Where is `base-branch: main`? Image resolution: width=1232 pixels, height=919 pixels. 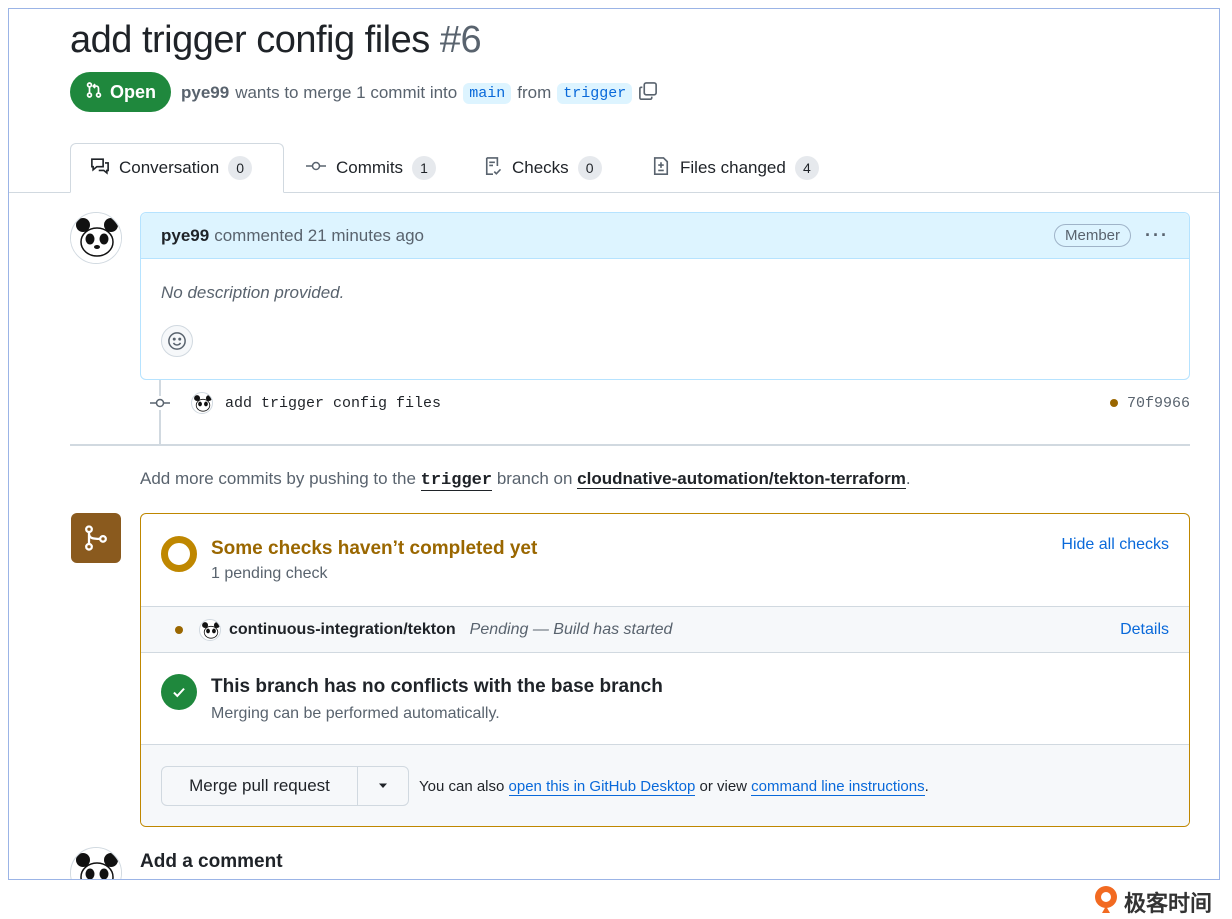
base-branch: main is located at coordinates (487, 93).